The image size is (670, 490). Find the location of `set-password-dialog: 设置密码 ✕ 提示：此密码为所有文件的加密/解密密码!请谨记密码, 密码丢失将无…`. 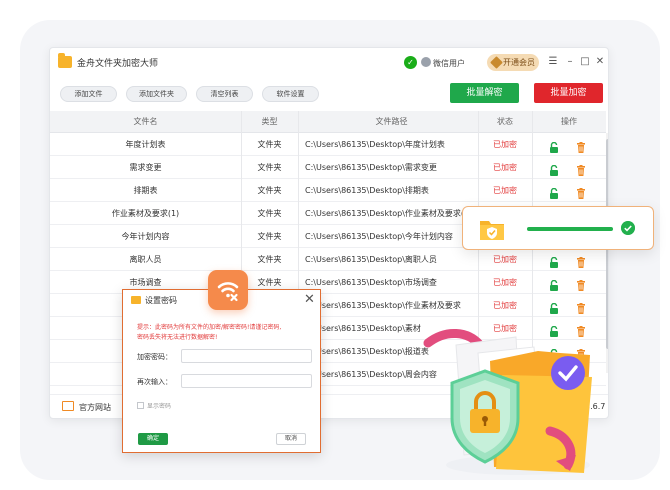

set-password-dialog: 设置密码 ✕ 提示：此密码为所有文件的加密/解密密码!请谨记密码, 密码丢失将无… is located at coordinates (221, 371).